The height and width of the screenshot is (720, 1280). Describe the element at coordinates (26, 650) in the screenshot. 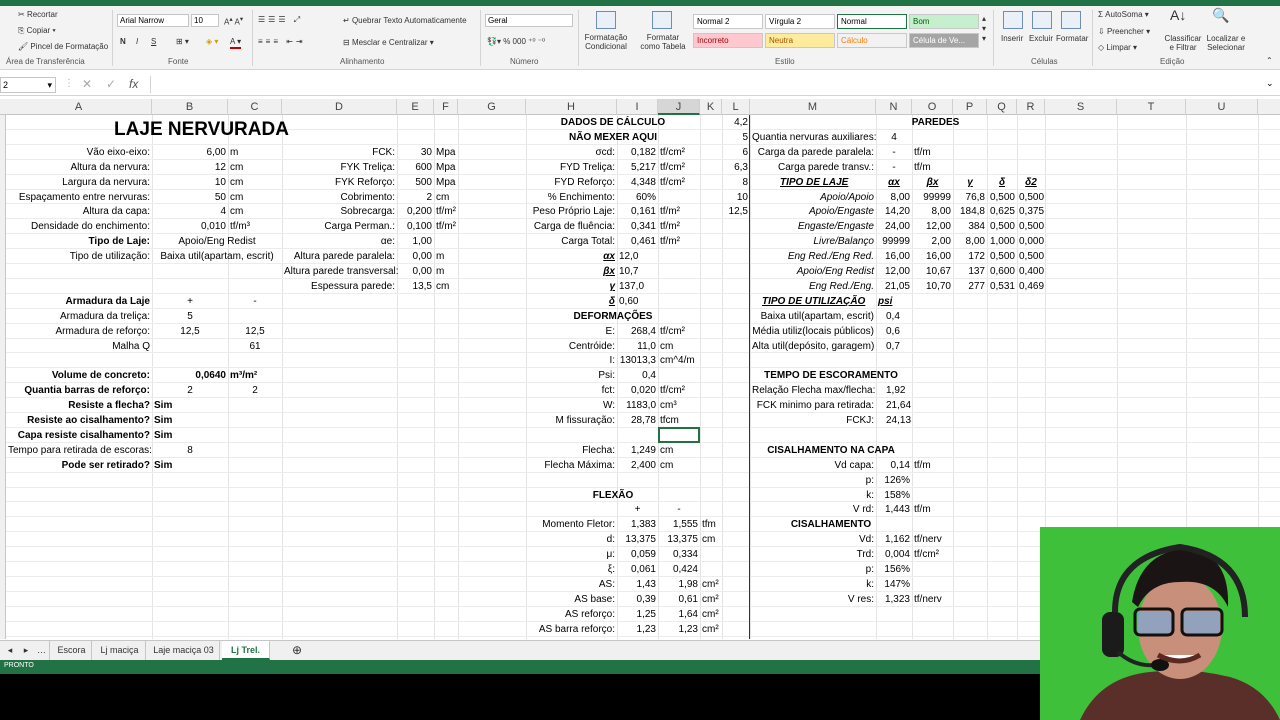

I see `tabs-right-icon: ▸` at that location.